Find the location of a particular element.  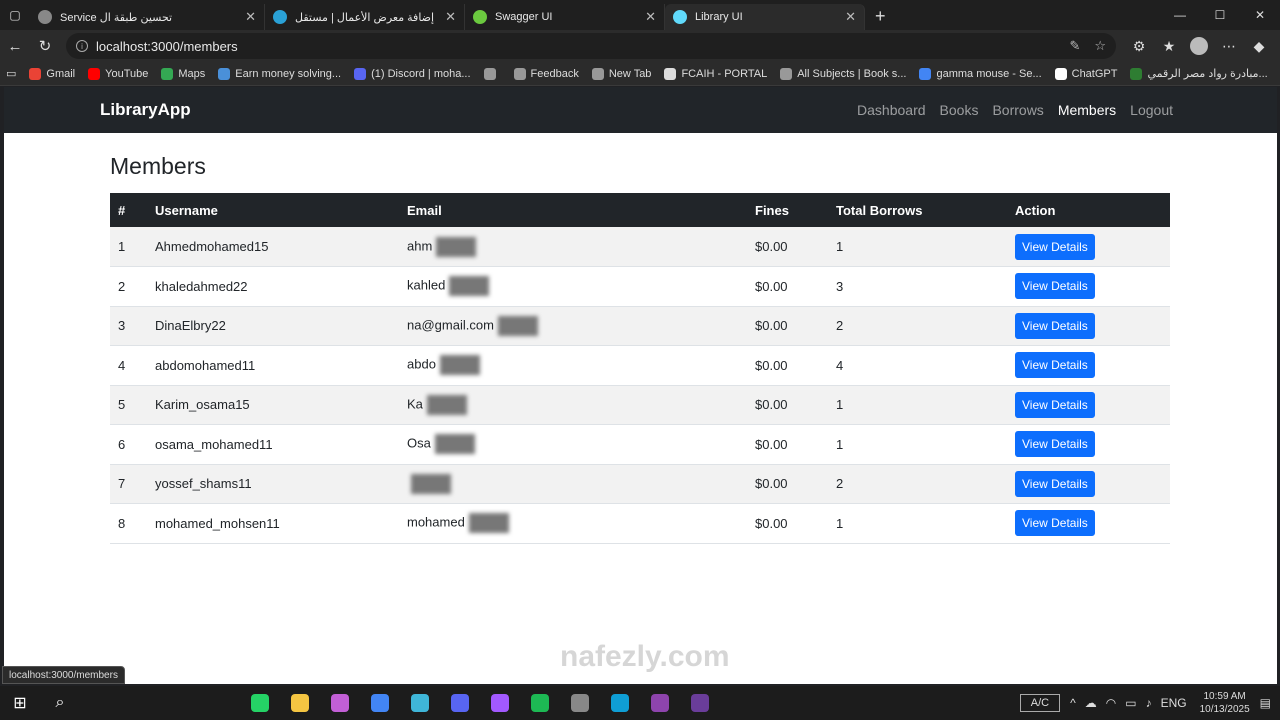

cell-email: Ka is located at coordinates (573, 405).